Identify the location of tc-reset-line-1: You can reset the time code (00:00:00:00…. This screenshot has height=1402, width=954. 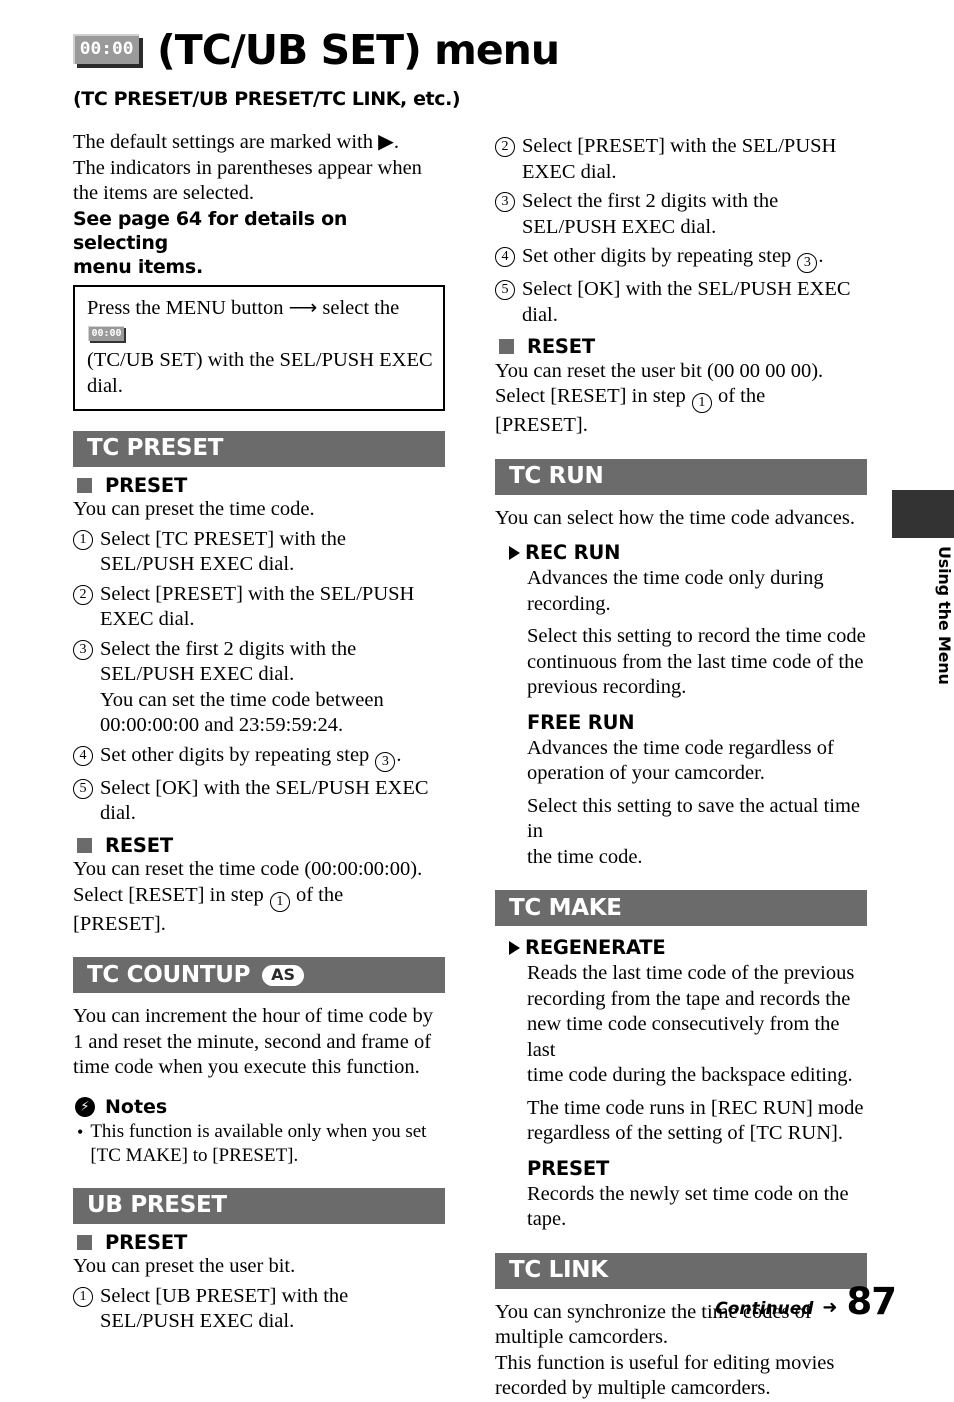
(248, 869).